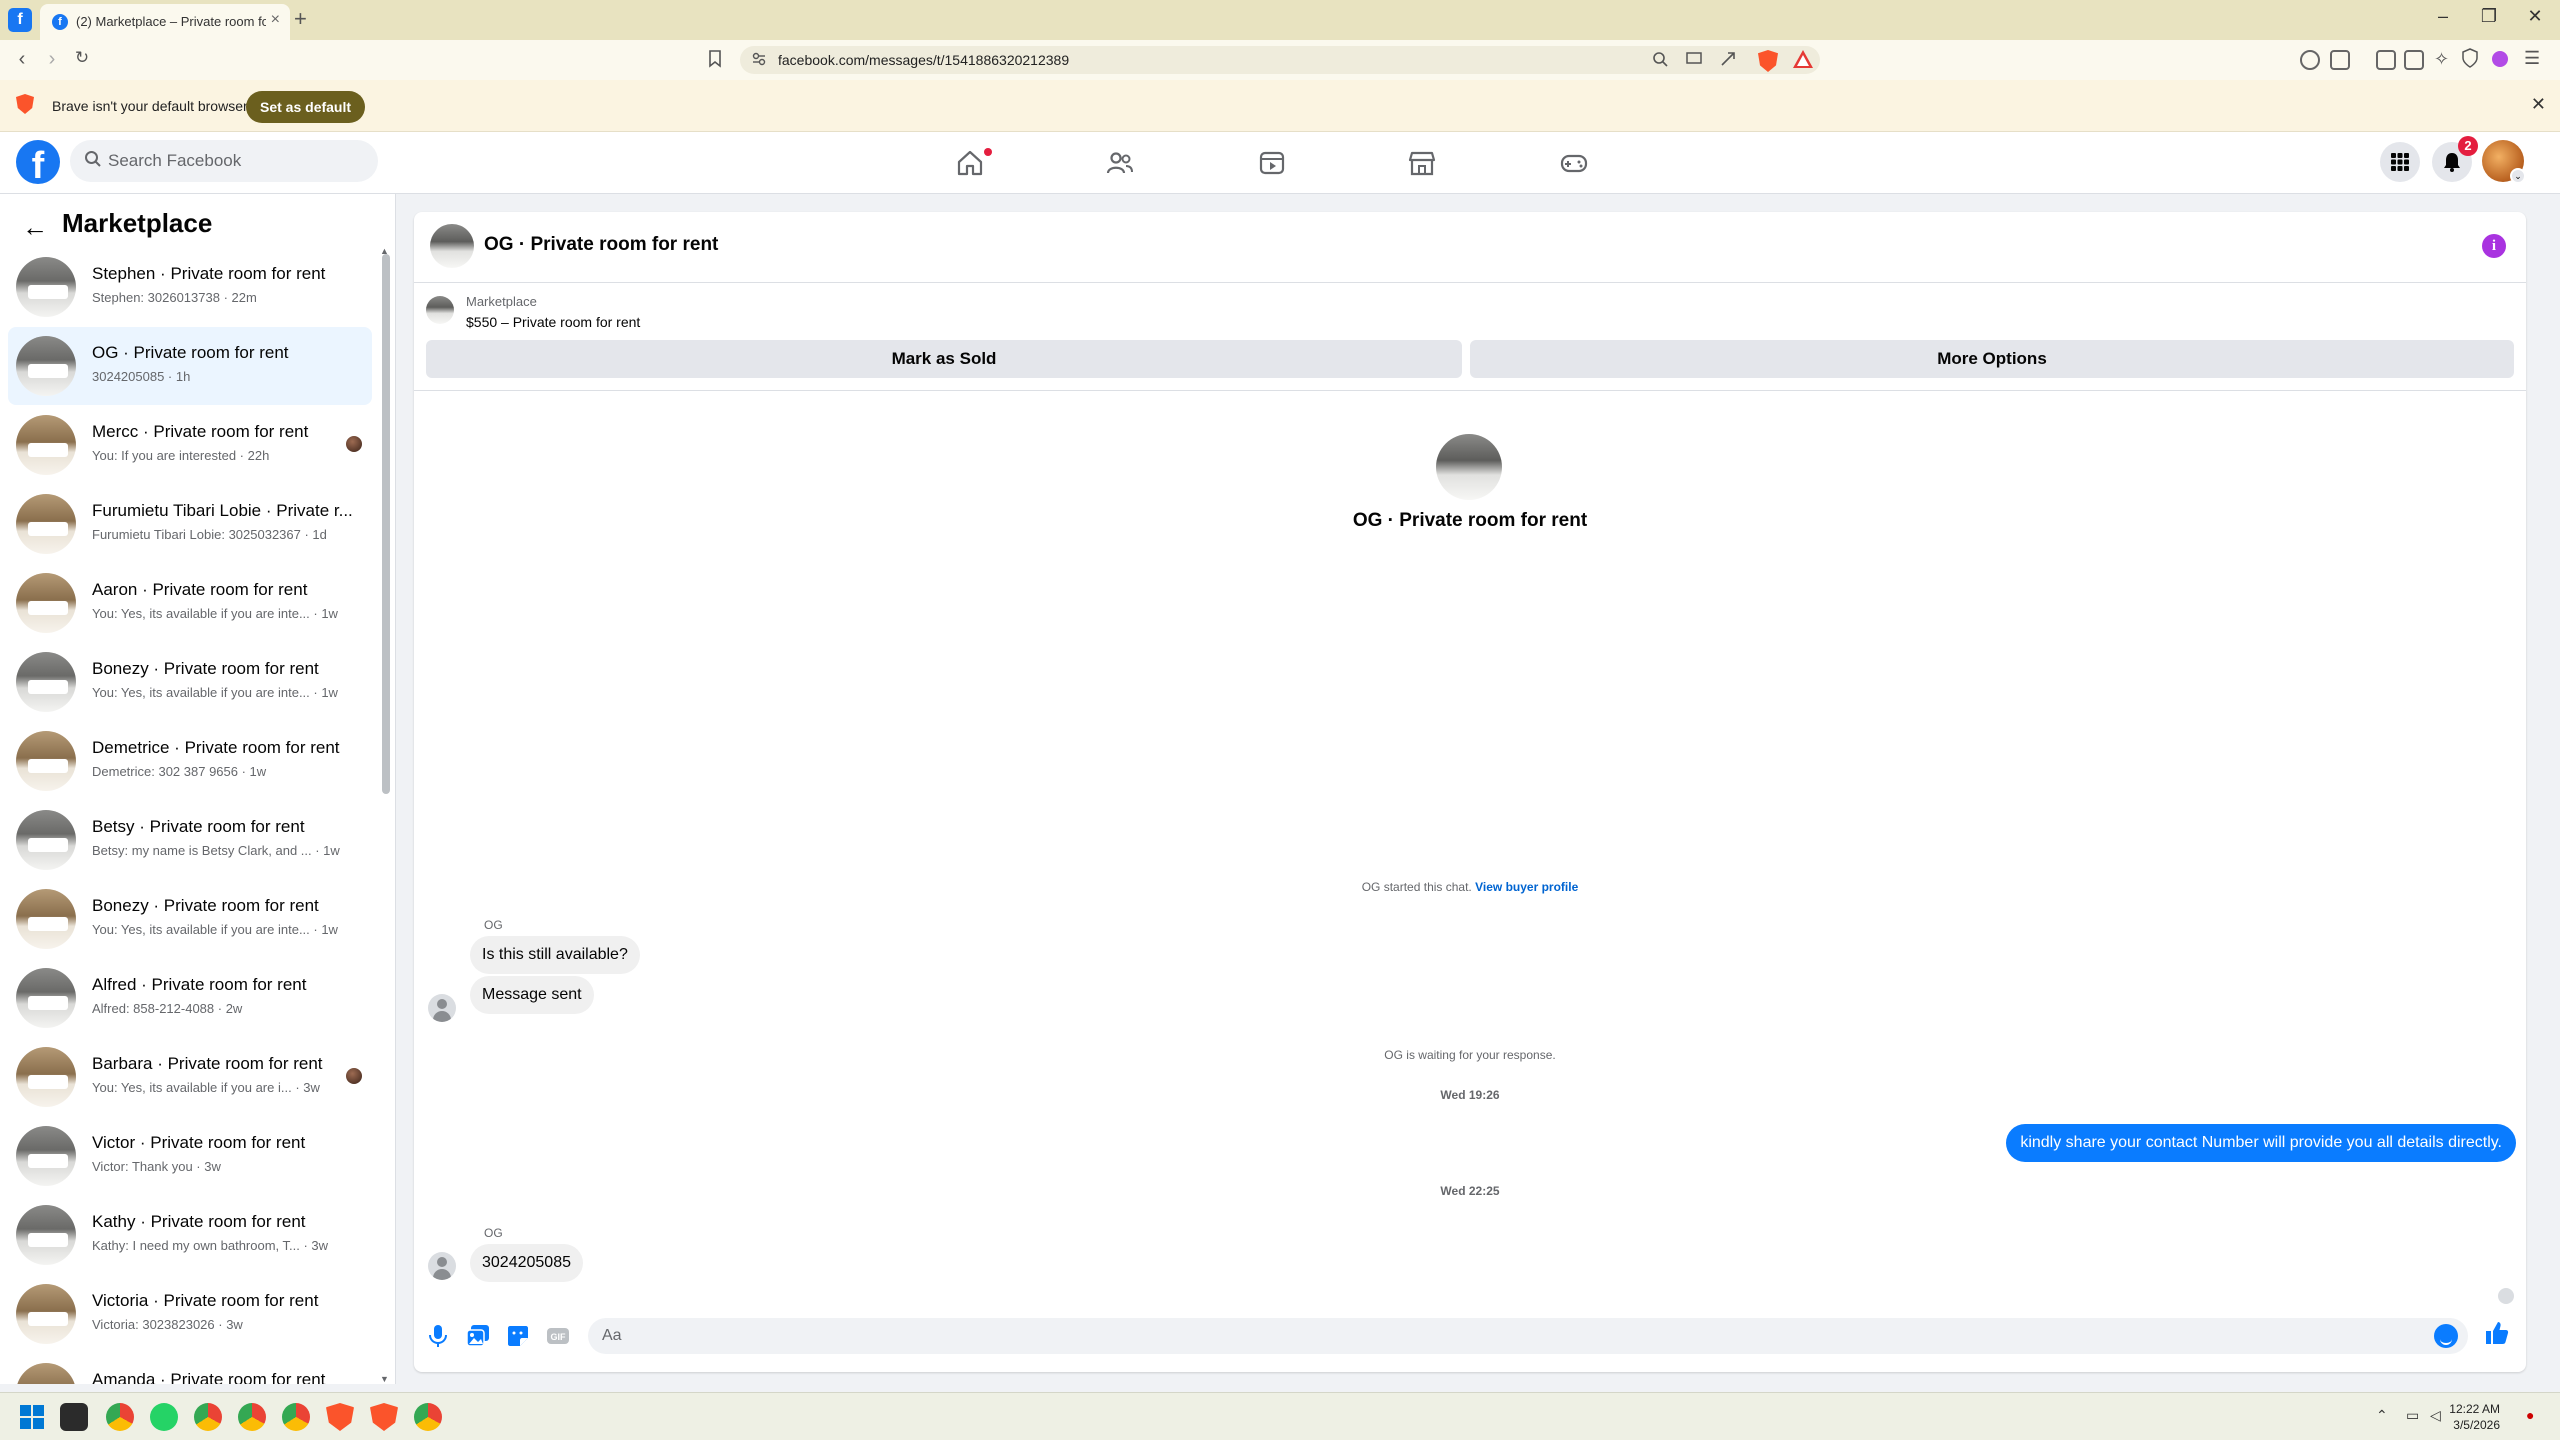 This screenshot has width=2560, height=1440. I want to click on nav-tab-home, so click(970, 162).